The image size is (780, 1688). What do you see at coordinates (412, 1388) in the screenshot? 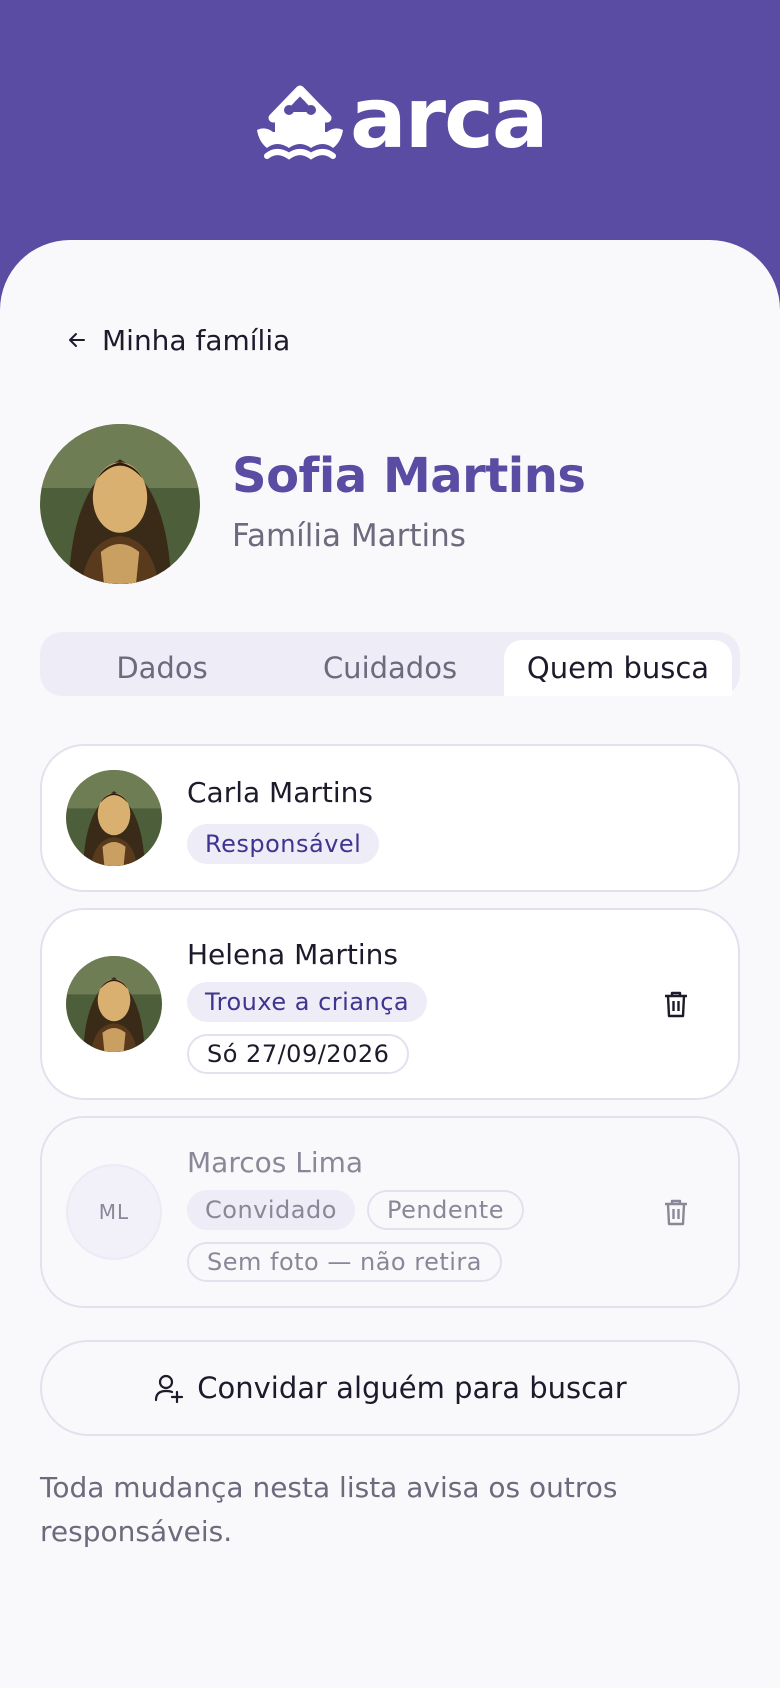
I see `invite-label: Convidar alguém para buscar` at bounding box center [412, 1388].